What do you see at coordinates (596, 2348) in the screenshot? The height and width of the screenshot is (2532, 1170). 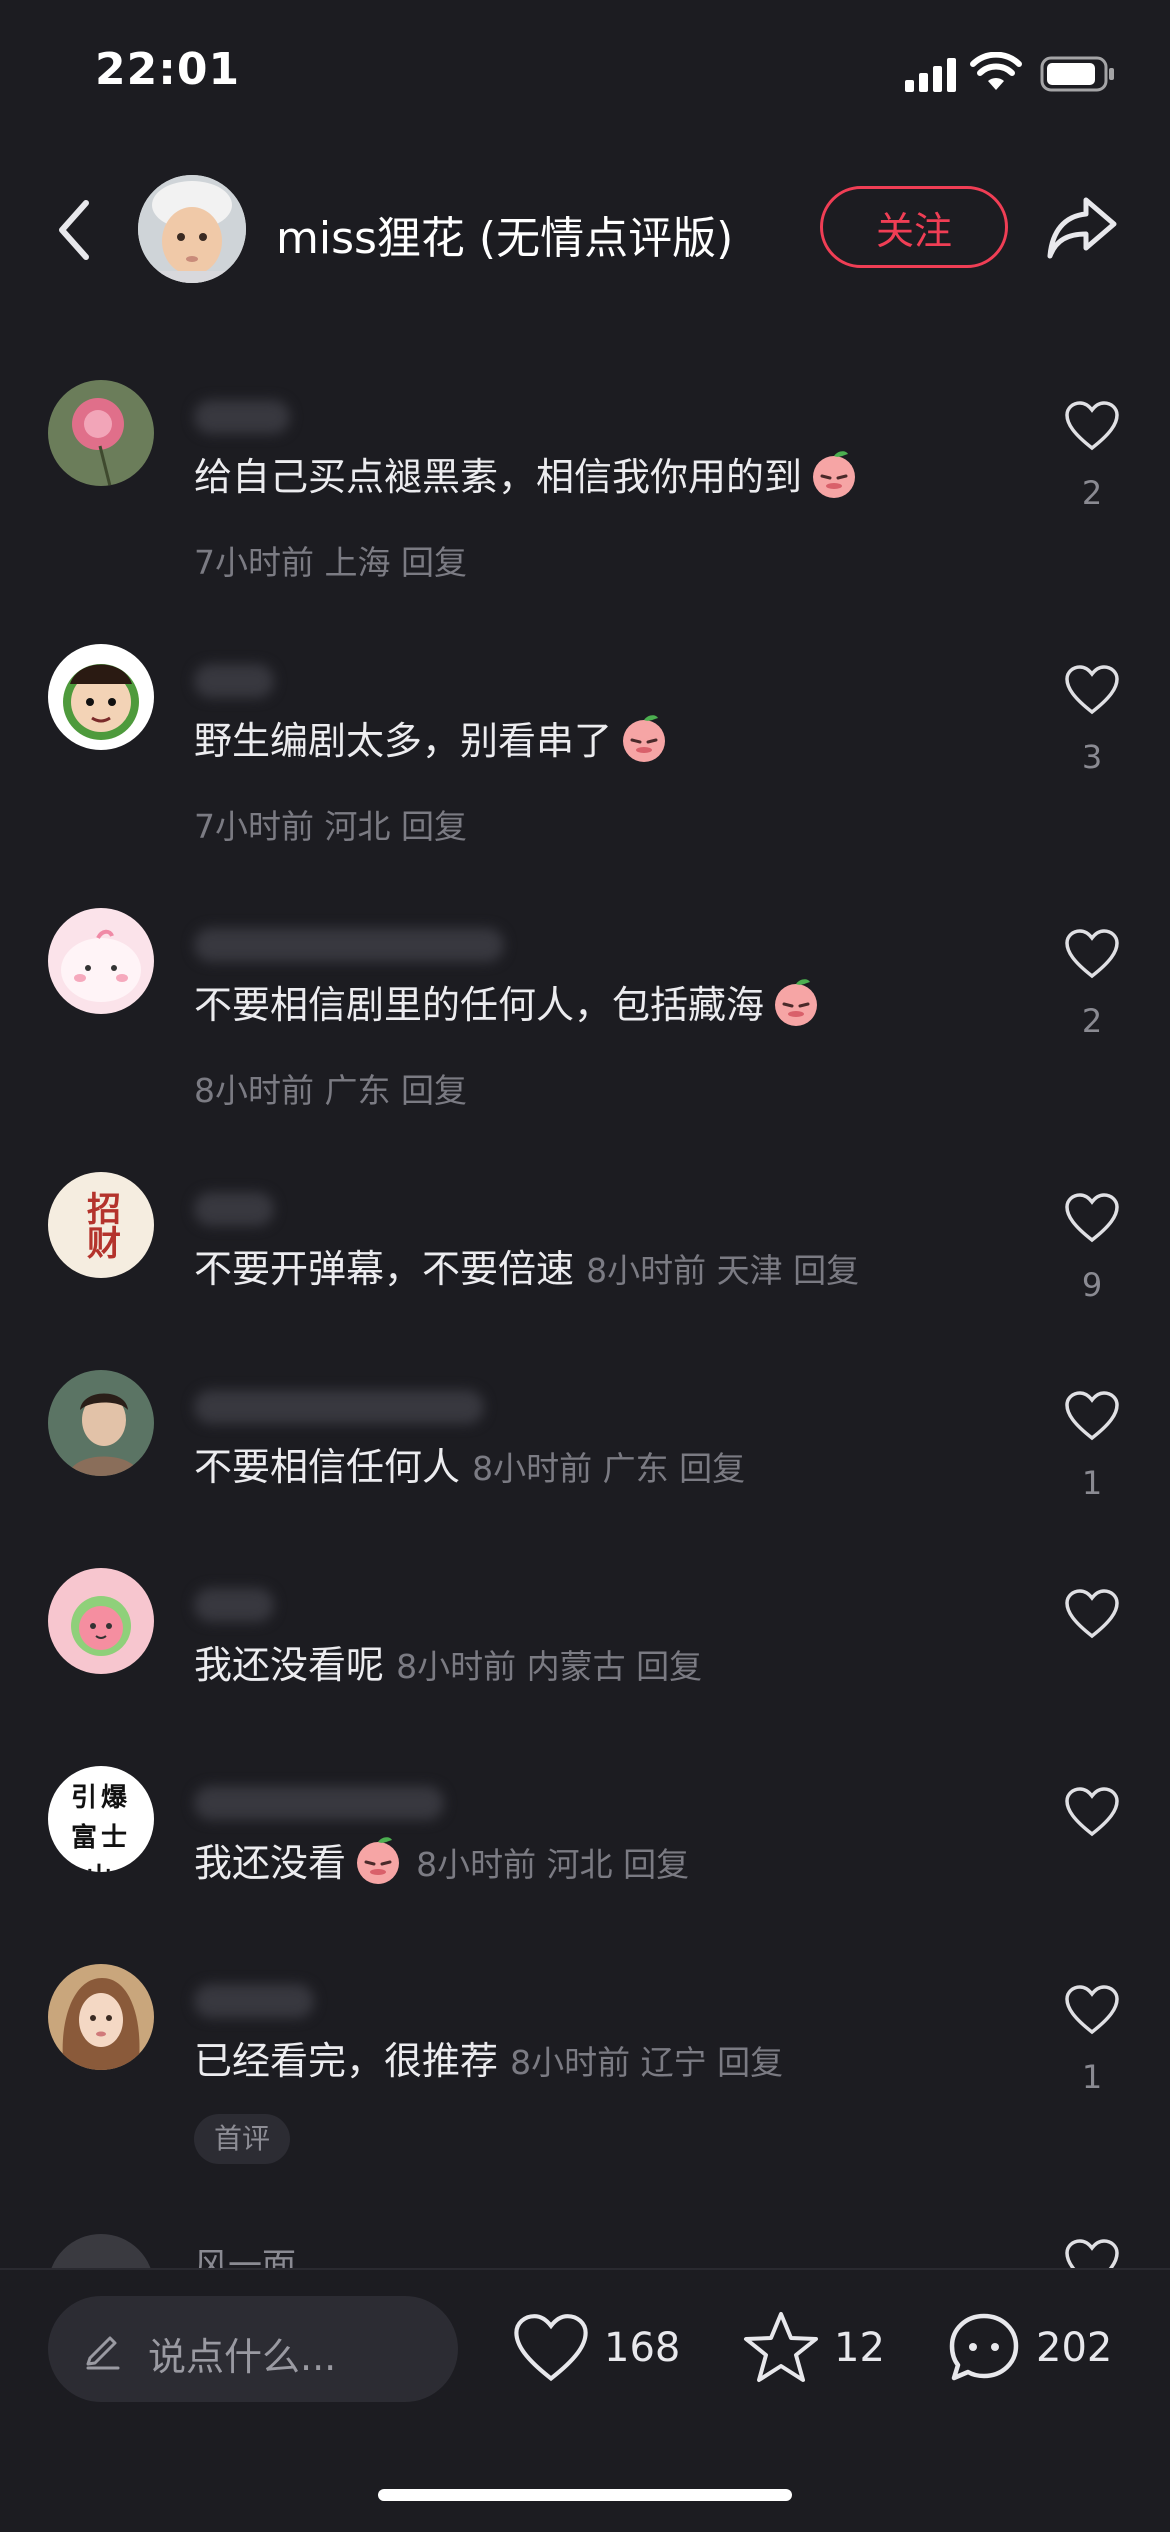 I see `like-button: 168` at bounding box center [596, 2348].